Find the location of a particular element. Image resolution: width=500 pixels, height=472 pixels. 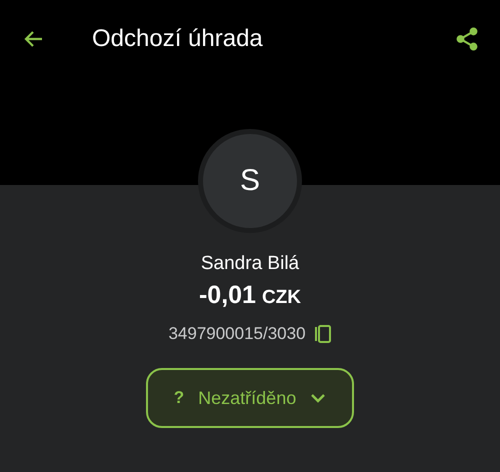

copy-icon is located at coordinates (323, 334).